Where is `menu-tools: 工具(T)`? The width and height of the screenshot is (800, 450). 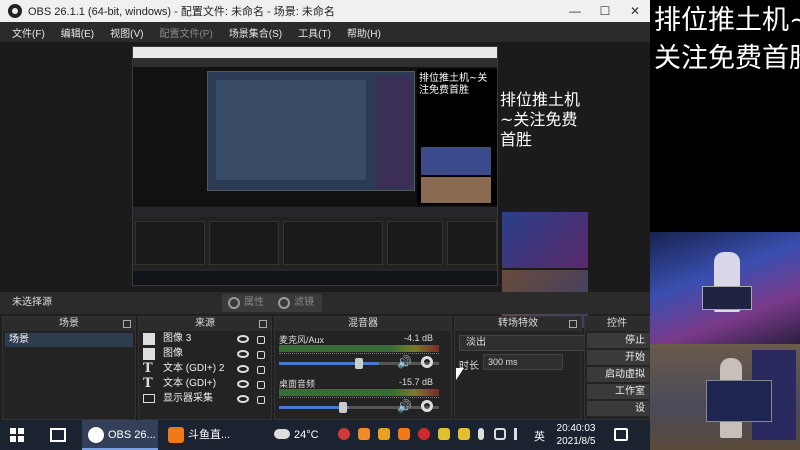 menu-tools: 工具(T) is located at coordinates (314, 32).